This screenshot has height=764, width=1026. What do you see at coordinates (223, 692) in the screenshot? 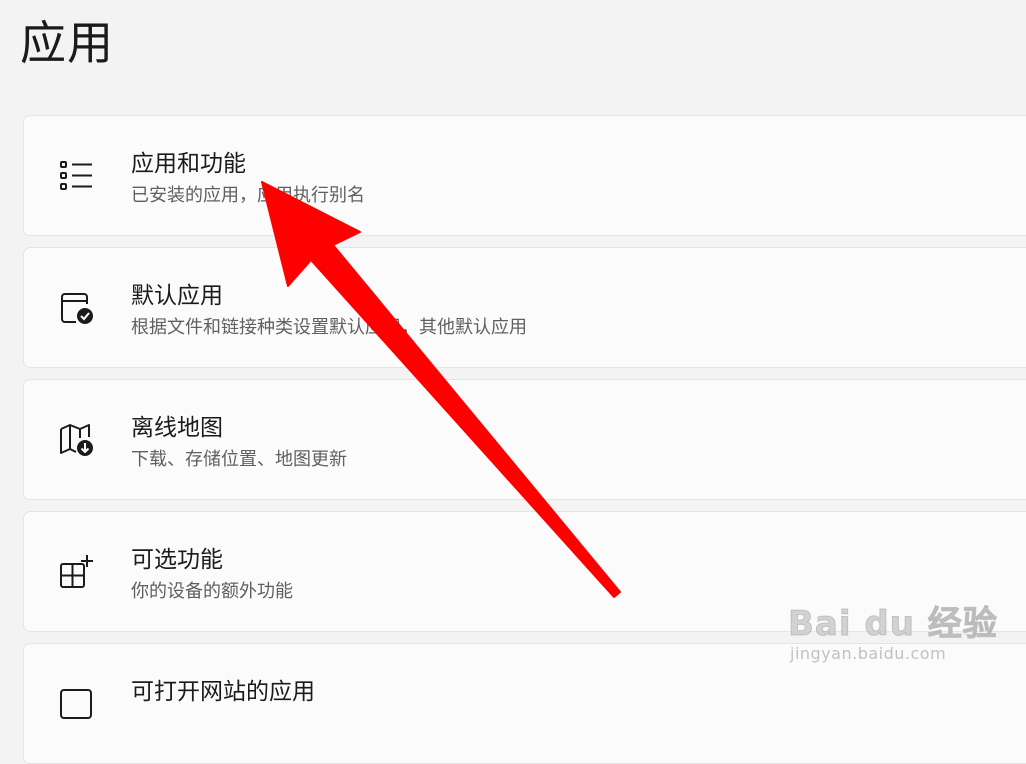
I see `card-title: 可打开网站的应用` at bounding box center [223, 692].